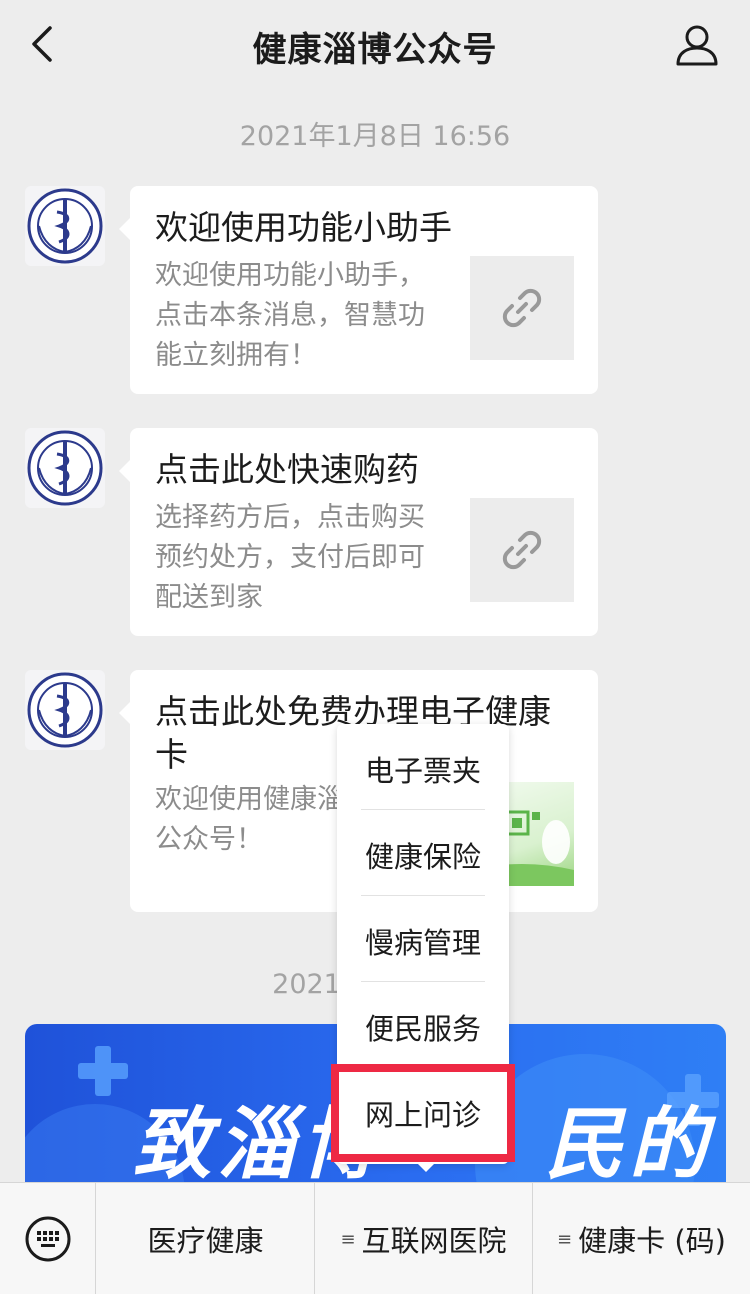 Image resolution: width=750 pixels, height=1294 pixels. Describe the element at coordinates (375, 136) in the screenshot. I see `timestamp: 2021年1月8日 16:56` at that location.